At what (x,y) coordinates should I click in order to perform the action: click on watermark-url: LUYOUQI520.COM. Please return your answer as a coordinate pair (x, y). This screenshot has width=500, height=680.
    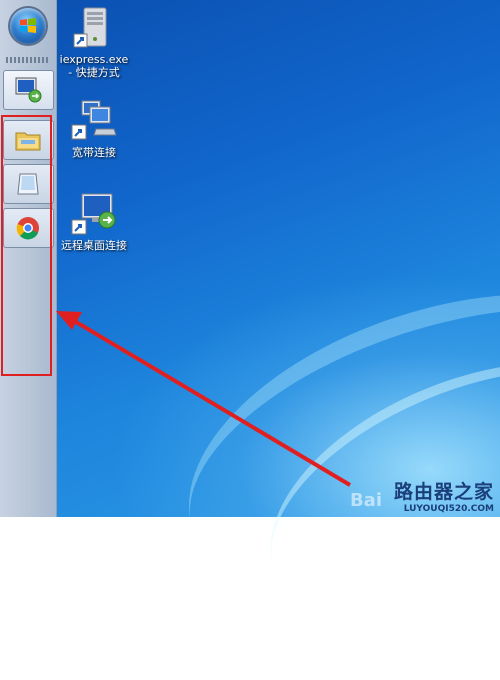
    Looking at the image, I should click on (448, 509).